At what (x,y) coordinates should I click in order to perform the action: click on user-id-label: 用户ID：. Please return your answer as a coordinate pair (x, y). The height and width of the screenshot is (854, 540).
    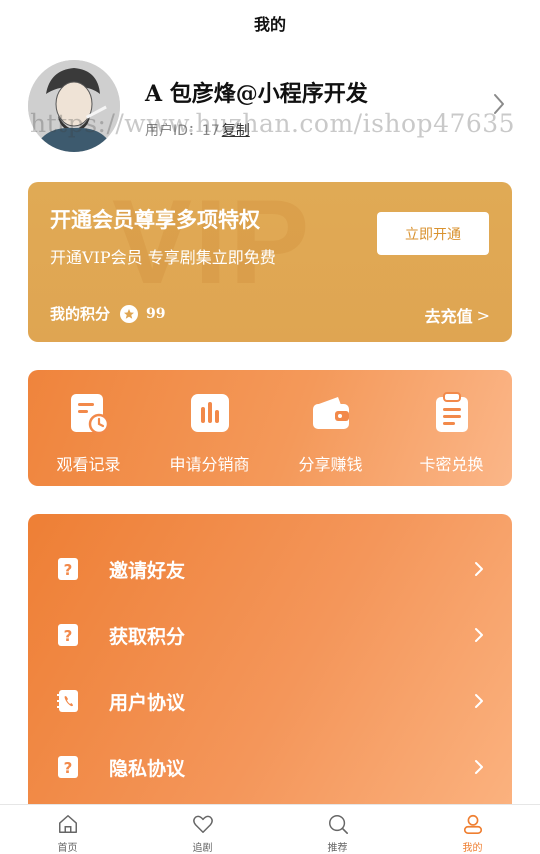
    Looking at the image, I should click on (173, 131).